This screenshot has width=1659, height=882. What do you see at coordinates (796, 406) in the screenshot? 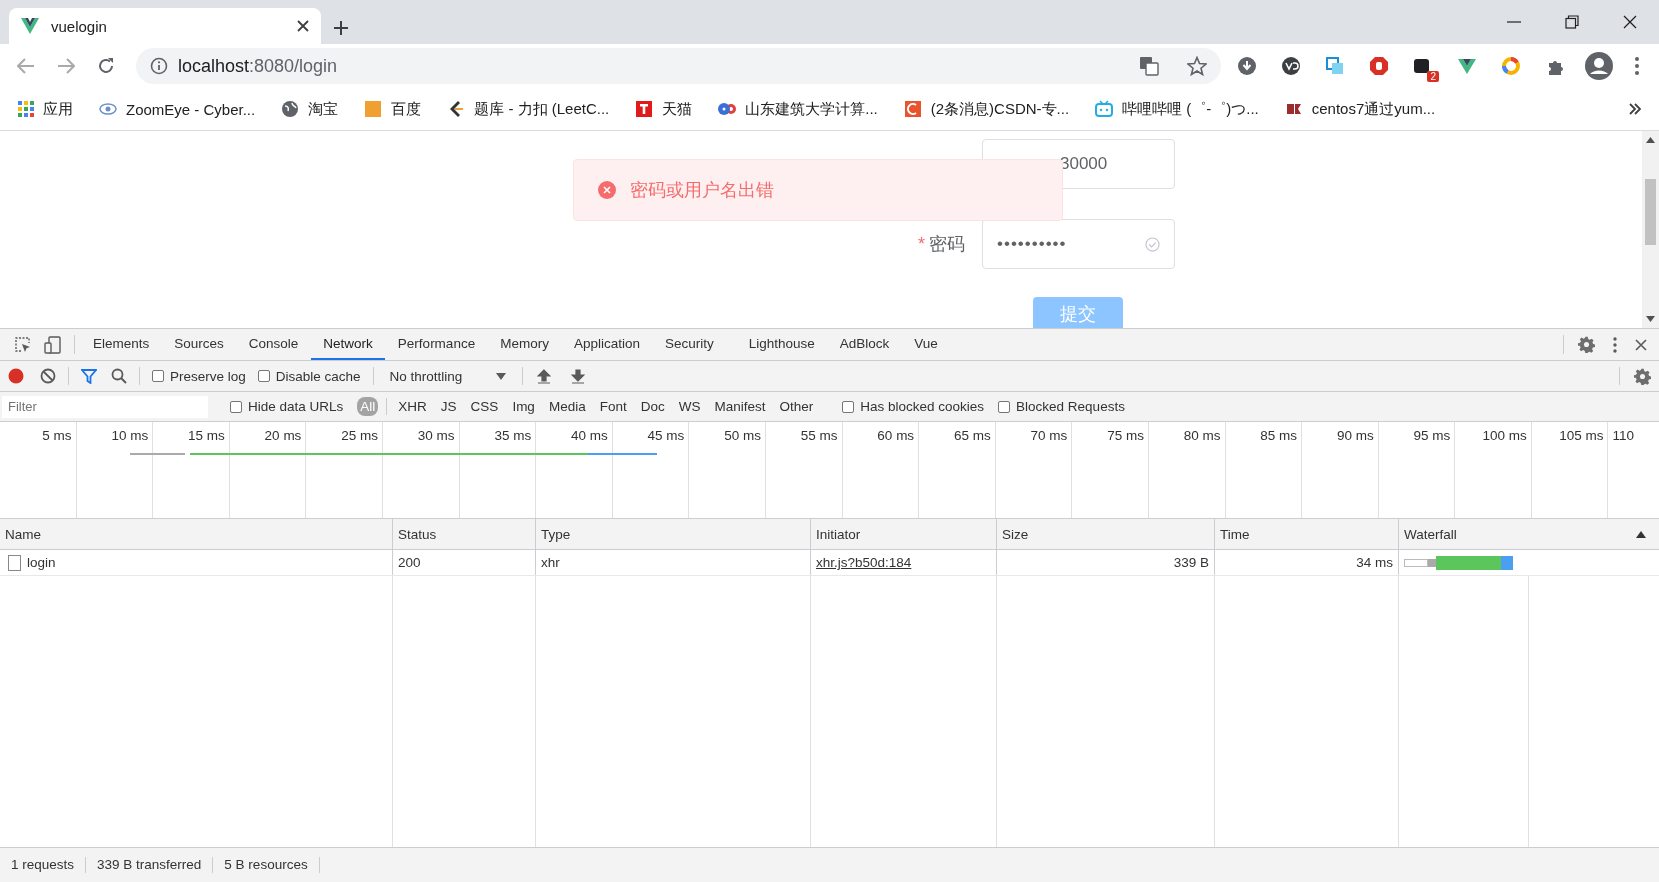
I see `resource-type-filter: Other` at bounding box center [796, 406].